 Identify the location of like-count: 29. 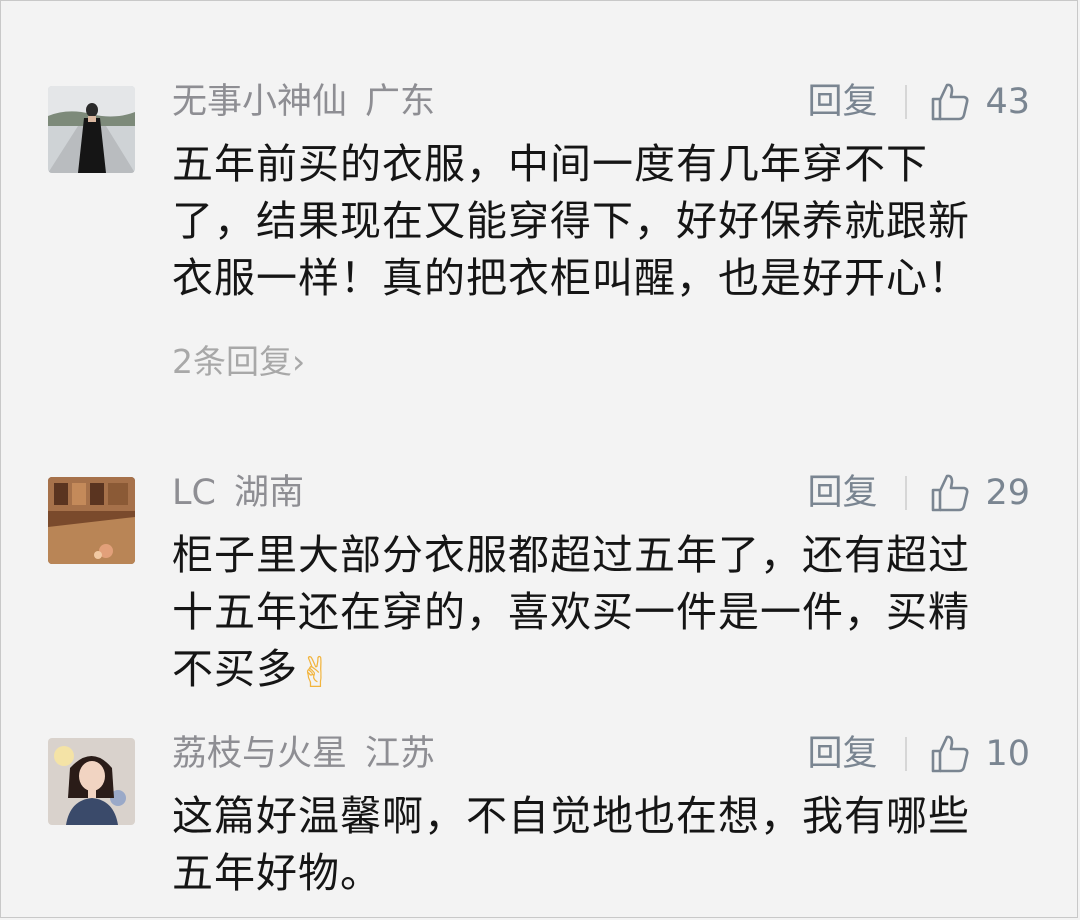
(1007, 493).